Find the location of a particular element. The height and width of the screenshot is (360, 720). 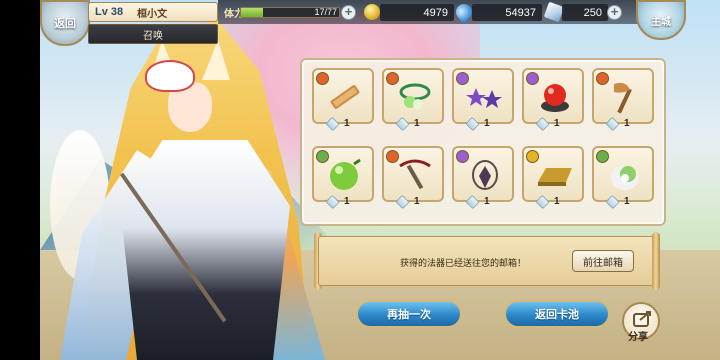

stamina-value: 17/77 is located at coordinates (325, 12).